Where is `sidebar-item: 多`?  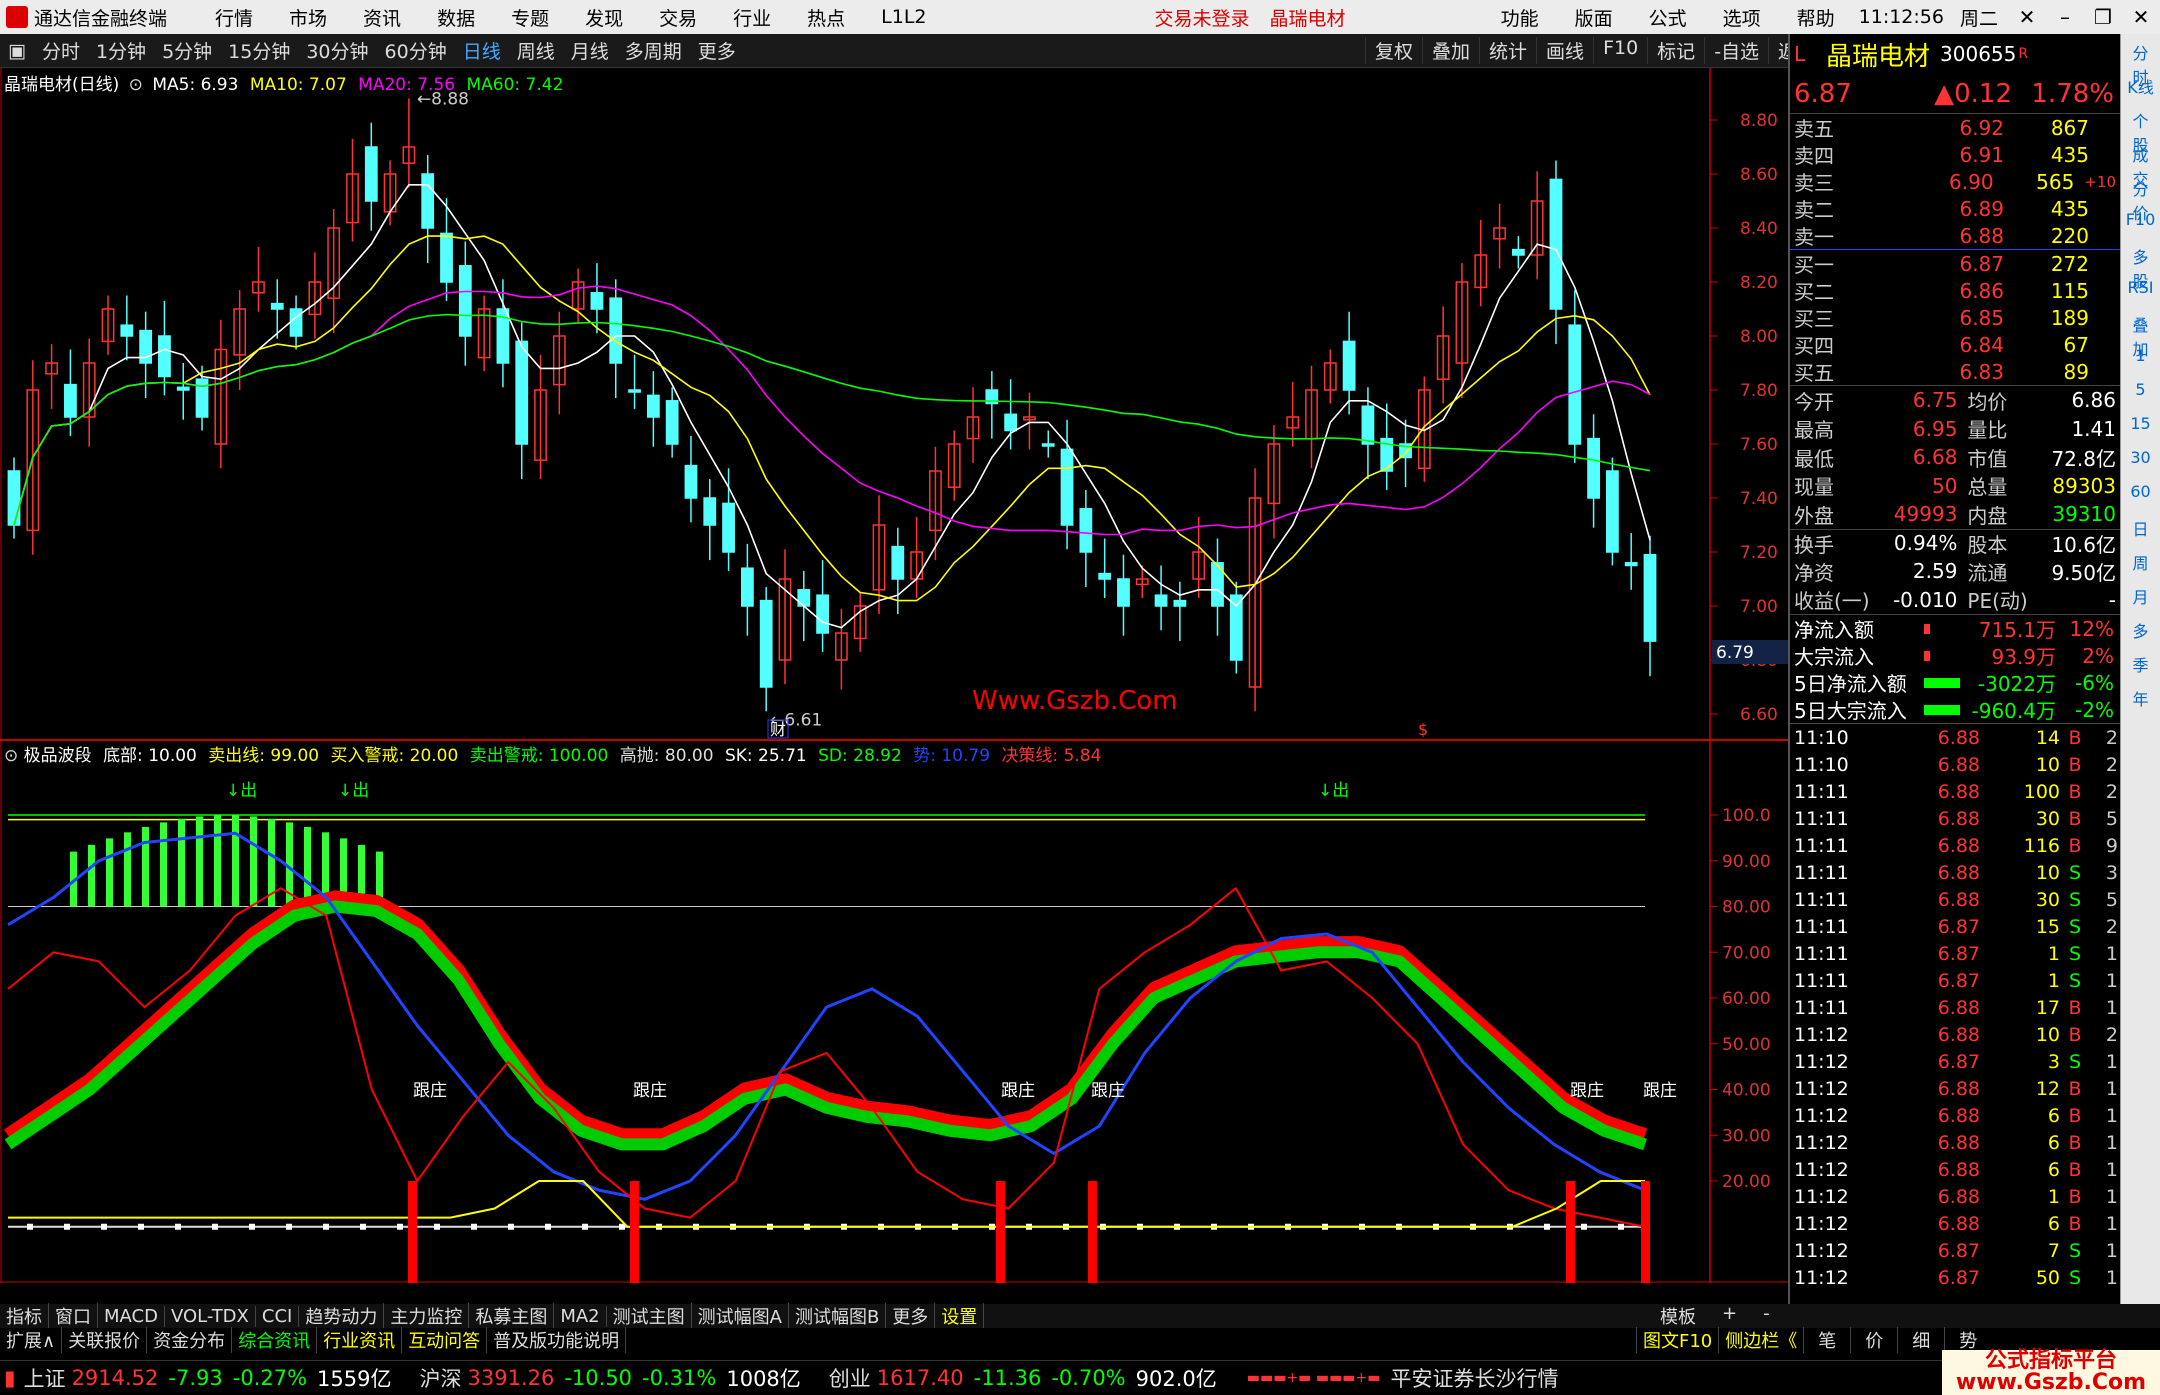
sidebar-item: 多 is located at coordinates (2140, 632).